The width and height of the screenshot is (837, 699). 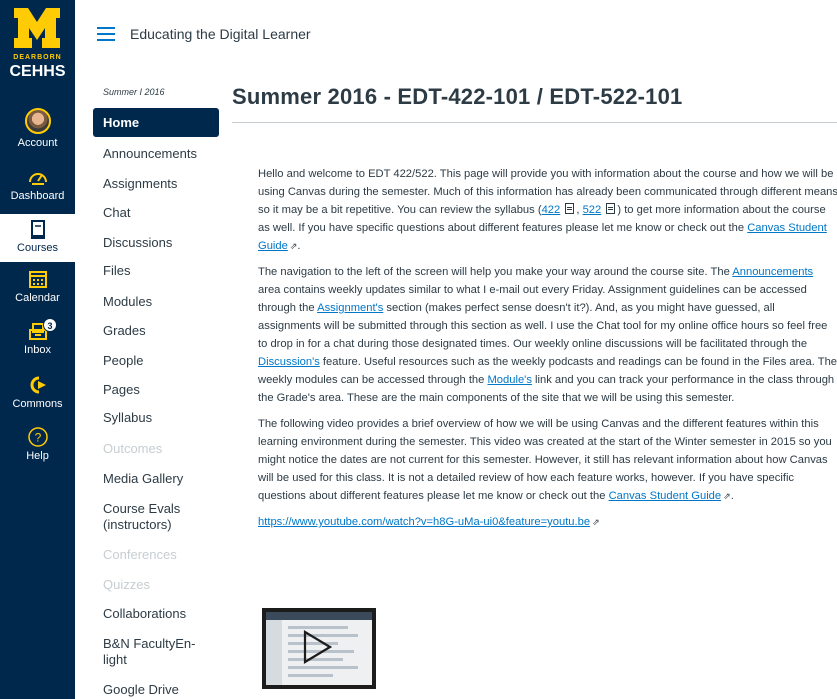 What do you see at coordinates (140, 554) in the screenshot?
I see `course-nav-conferences: Conferences` at bounding box center [140, 554].